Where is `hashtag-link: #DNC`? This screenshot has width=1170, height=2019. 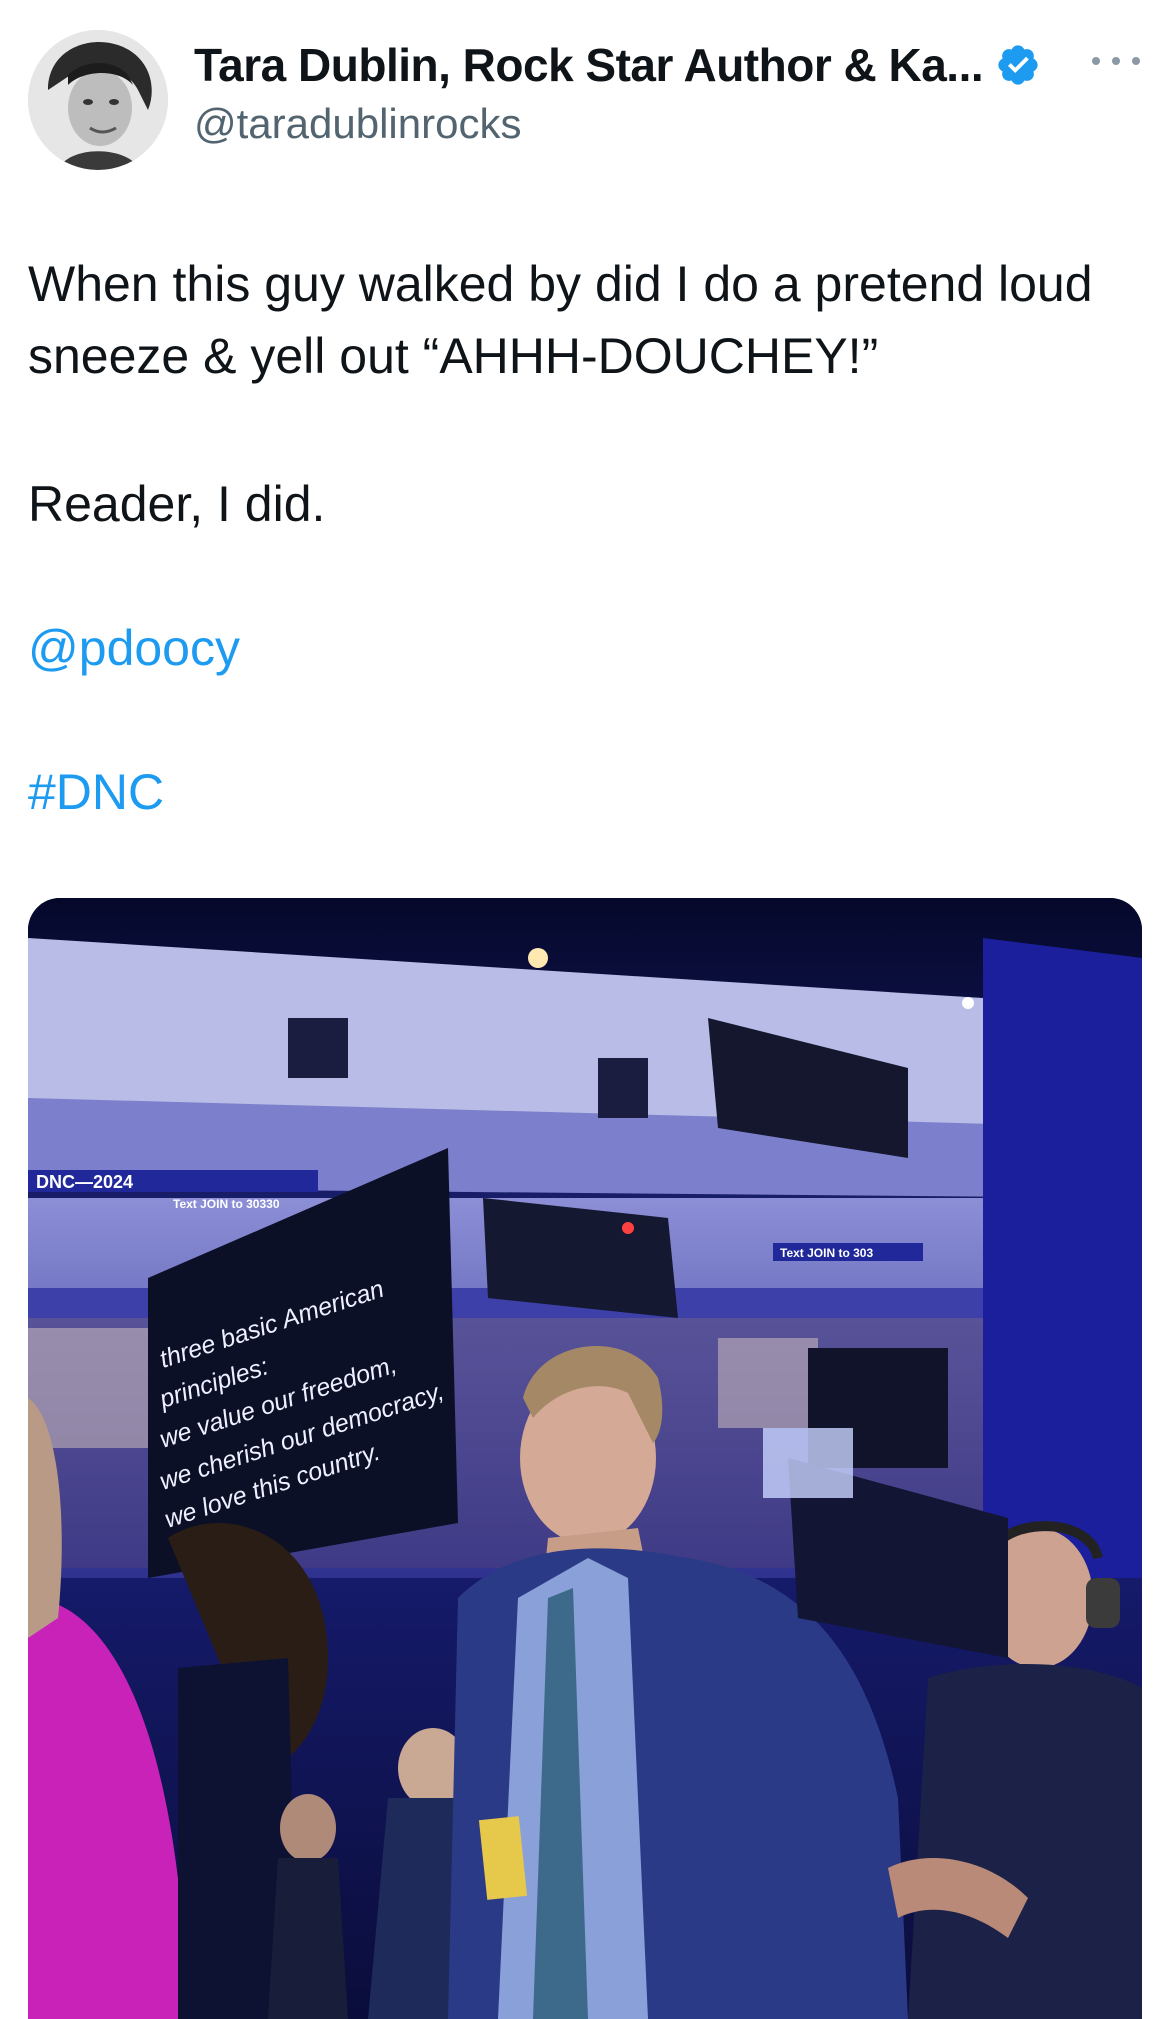 hashtag-link: #DNC is located at coordinates (96, 792).